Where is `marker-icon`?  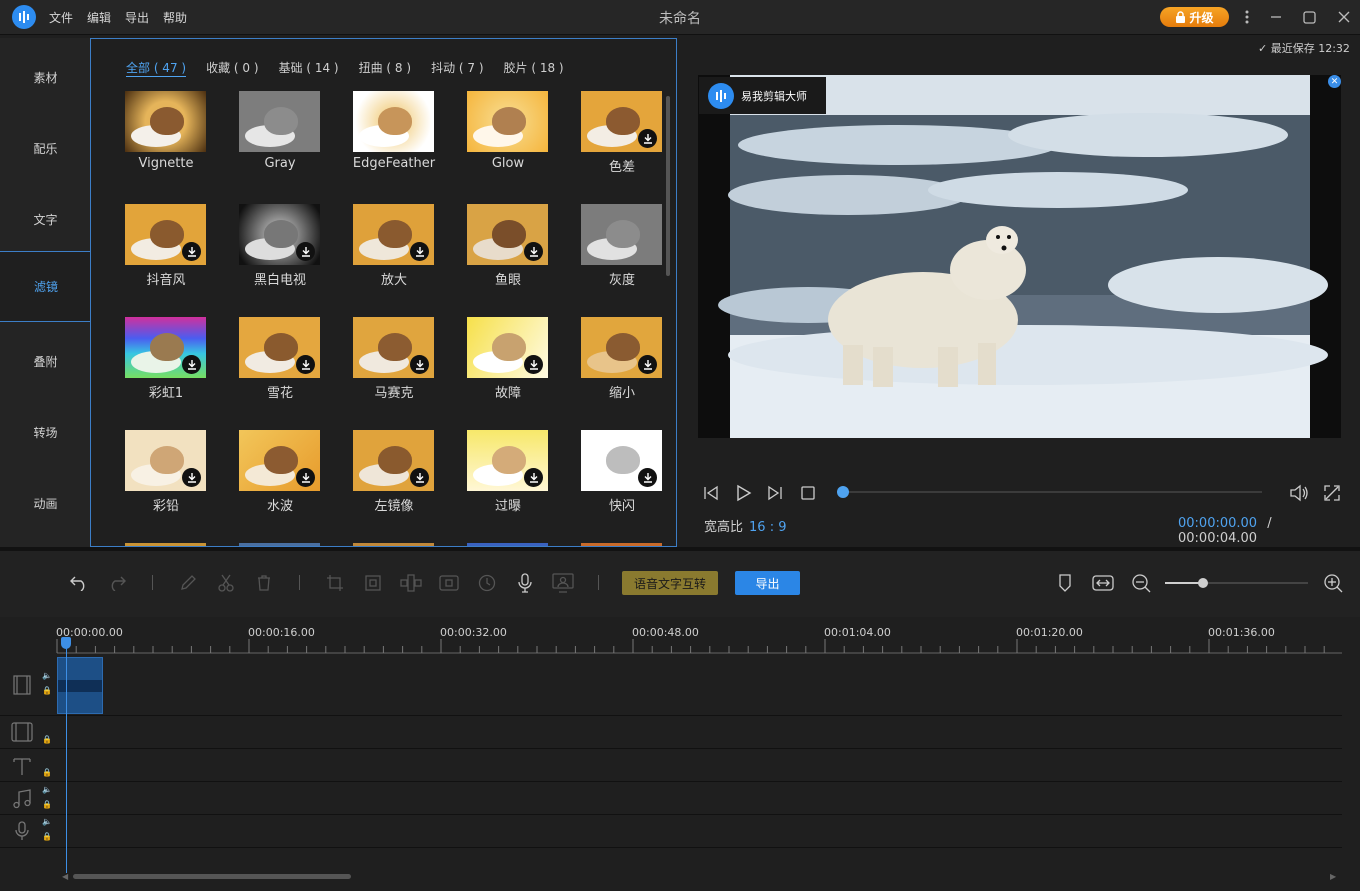 marker-icon is located at coordinates (1065, 583).